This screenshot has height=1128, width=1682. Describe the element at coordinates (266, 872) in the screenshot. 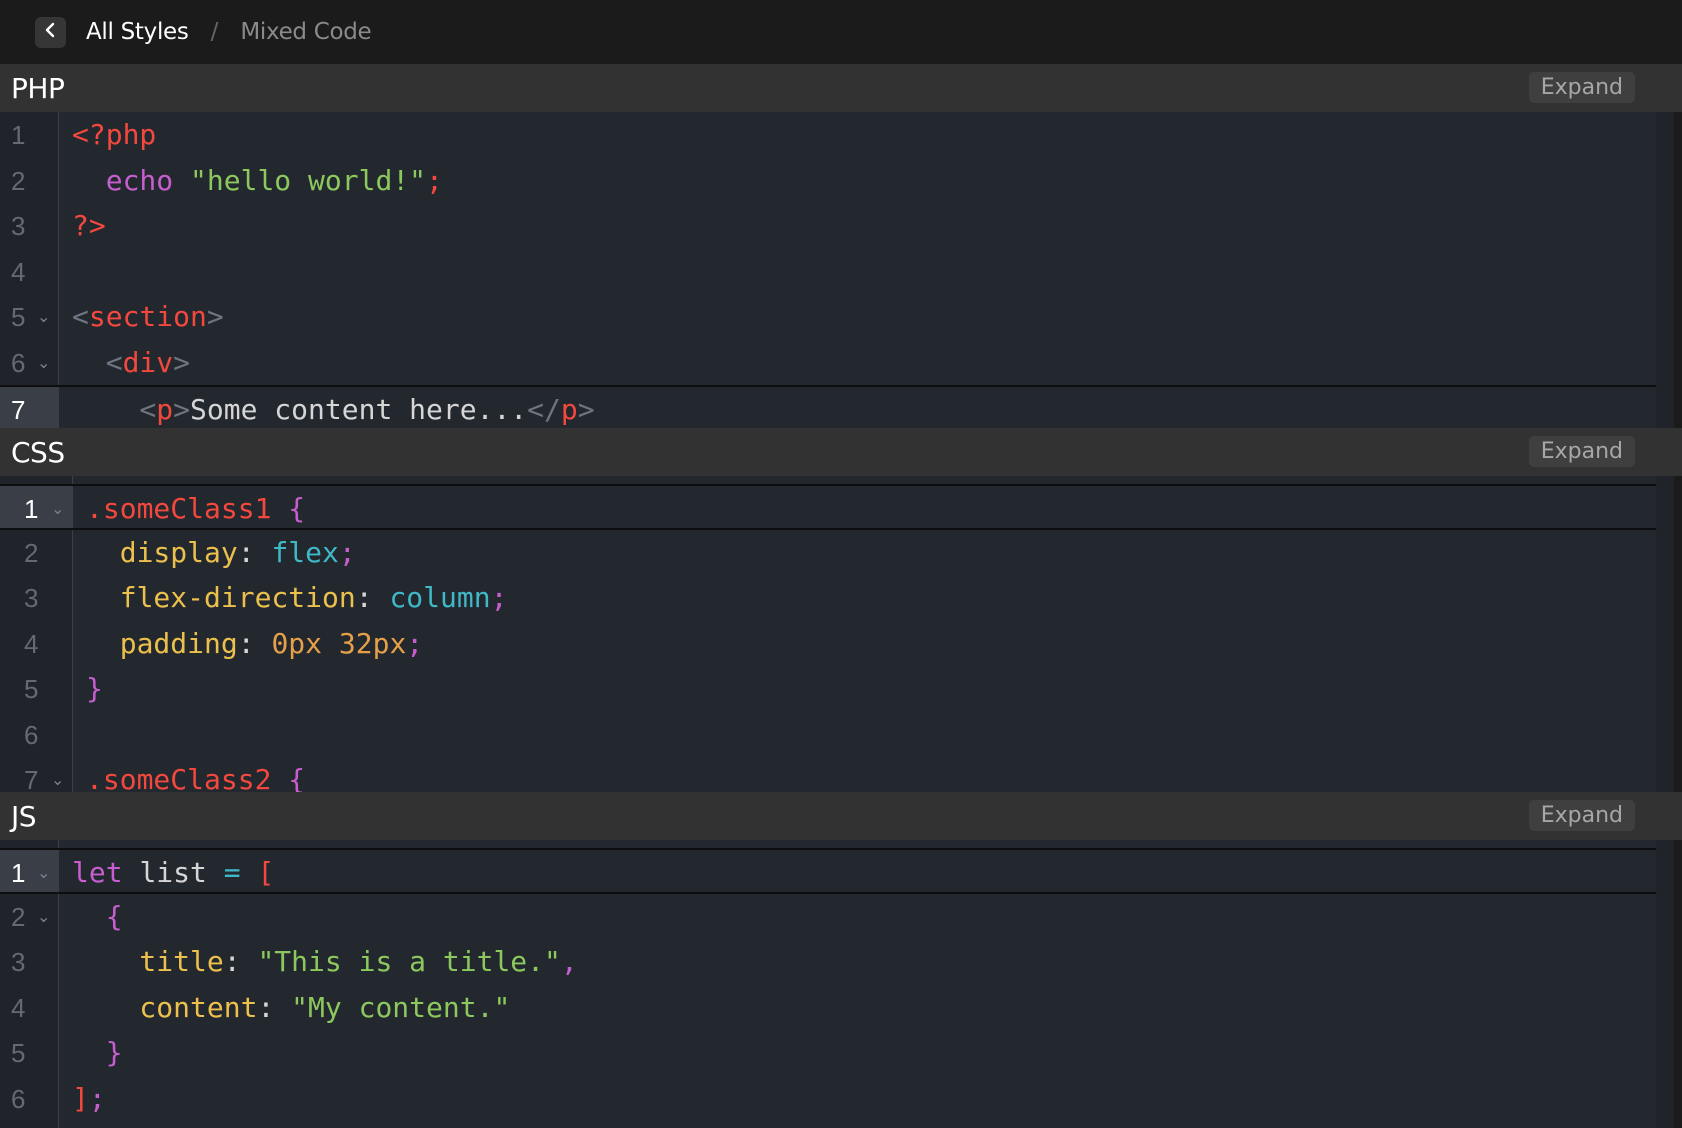

I see `code-token: [` at that location.